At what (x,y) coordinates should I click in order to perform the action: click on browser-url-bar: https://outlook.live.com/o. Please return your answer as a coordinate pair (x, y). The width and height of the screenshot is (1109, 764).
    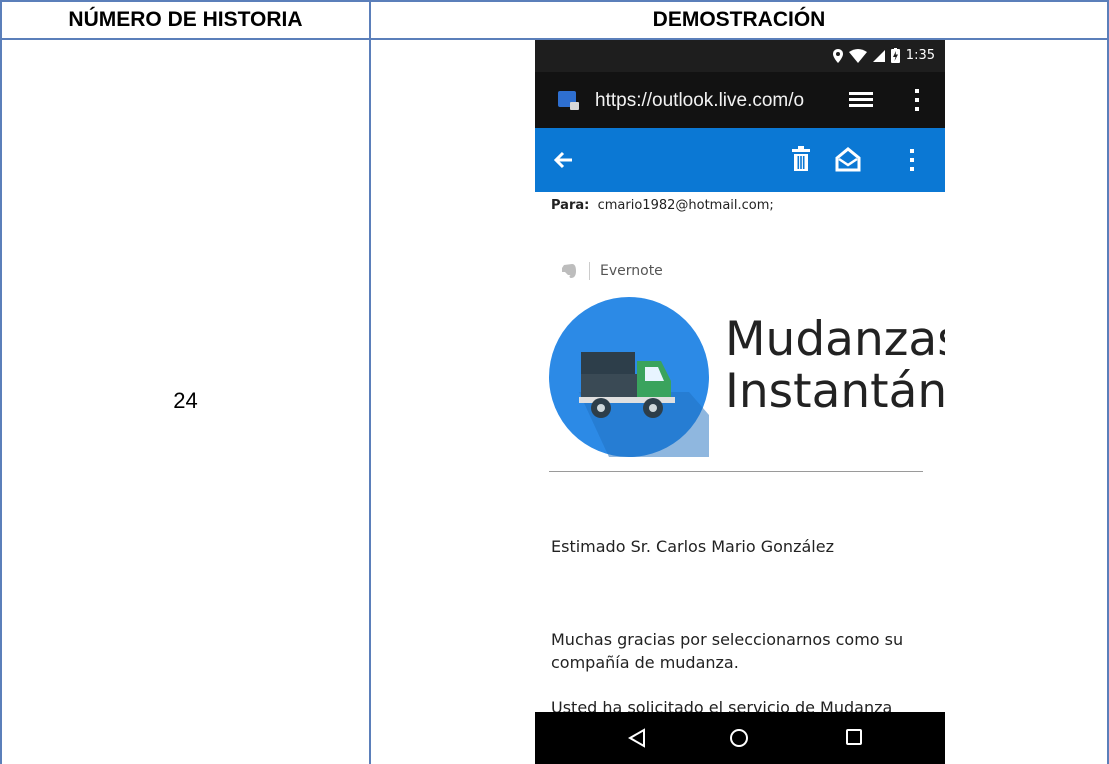
    Looking at the image, I should click on (740, 100).